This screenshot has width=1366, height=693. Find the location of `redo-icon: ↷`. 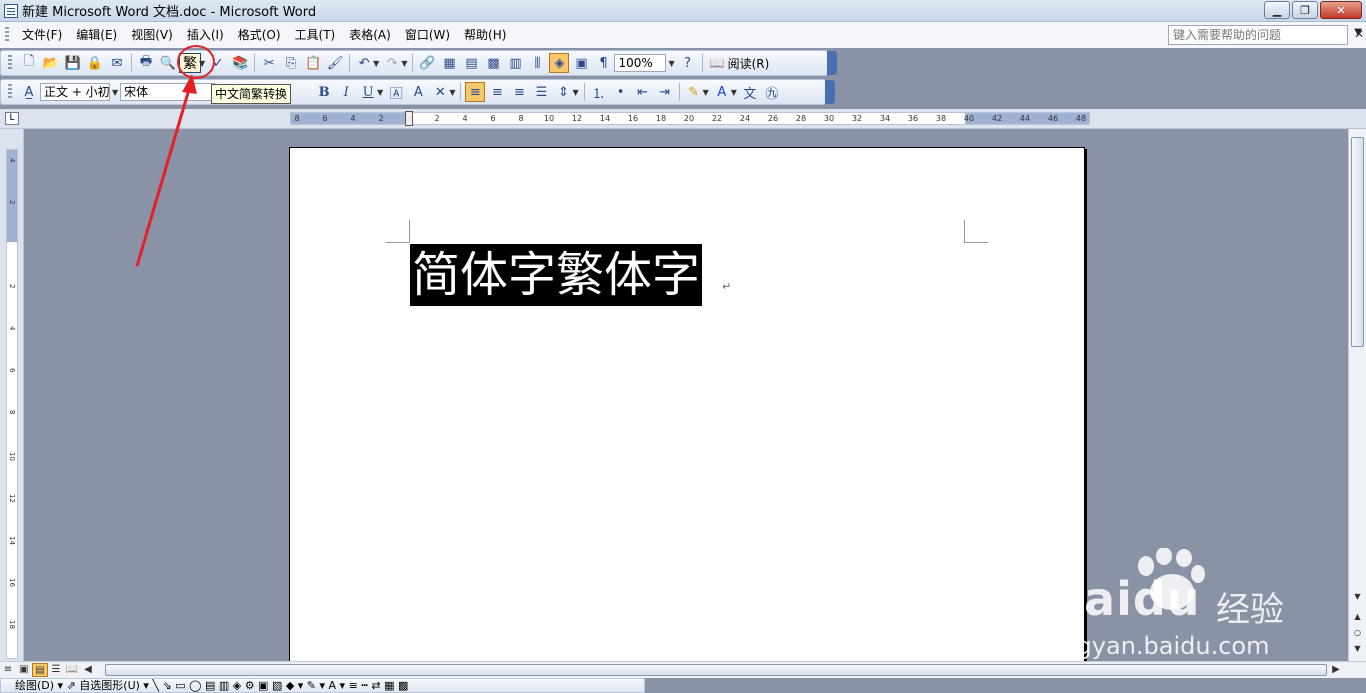

redo-icon: ↷ is located at coordinates (392, 63).